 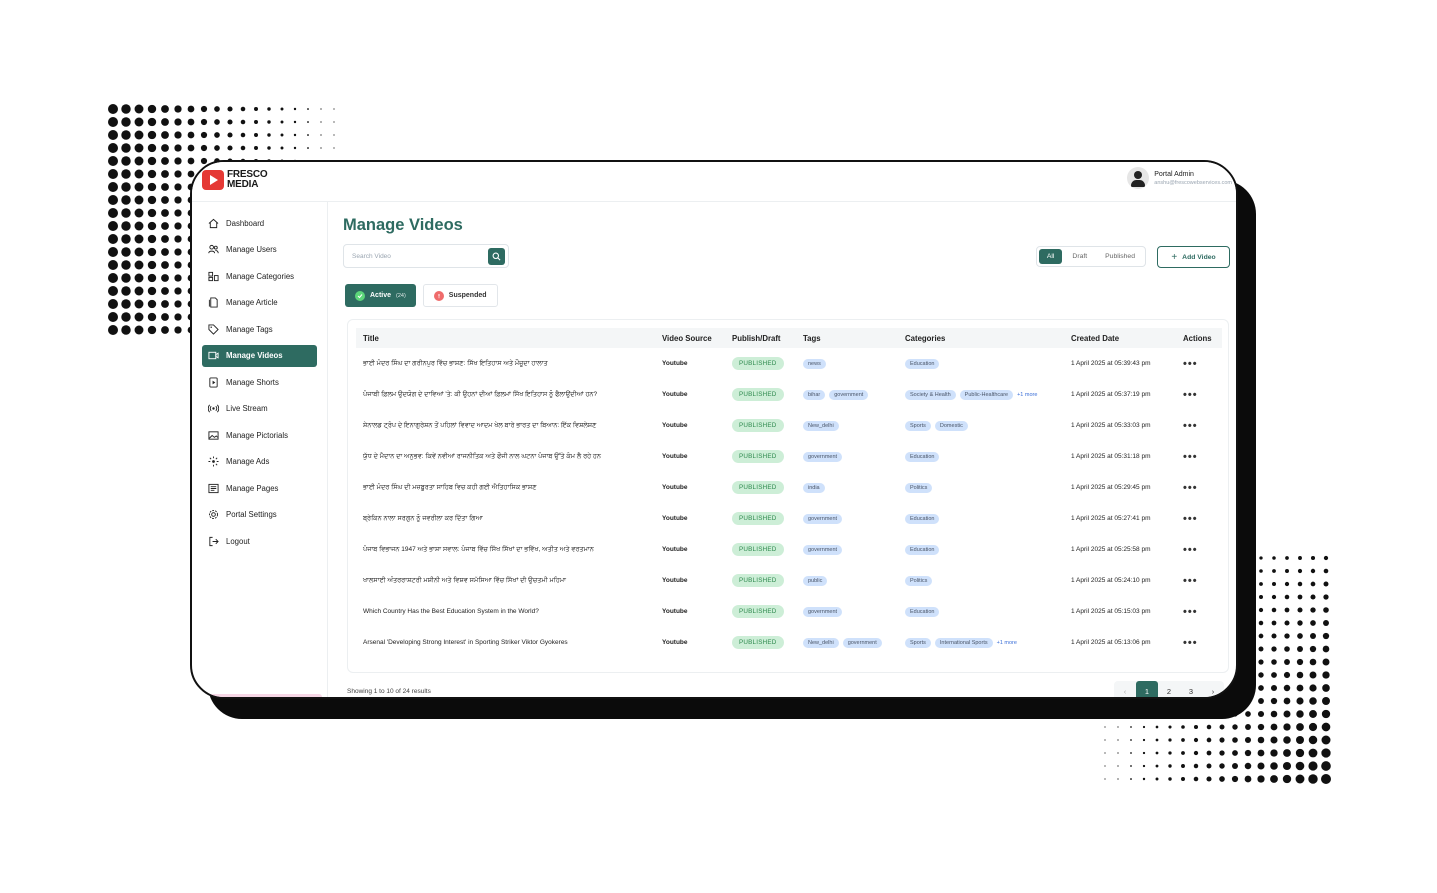 What do you see at coordinates (414, 256) in the screenshot?
I see `search-input` at bounding box center [414, 256].